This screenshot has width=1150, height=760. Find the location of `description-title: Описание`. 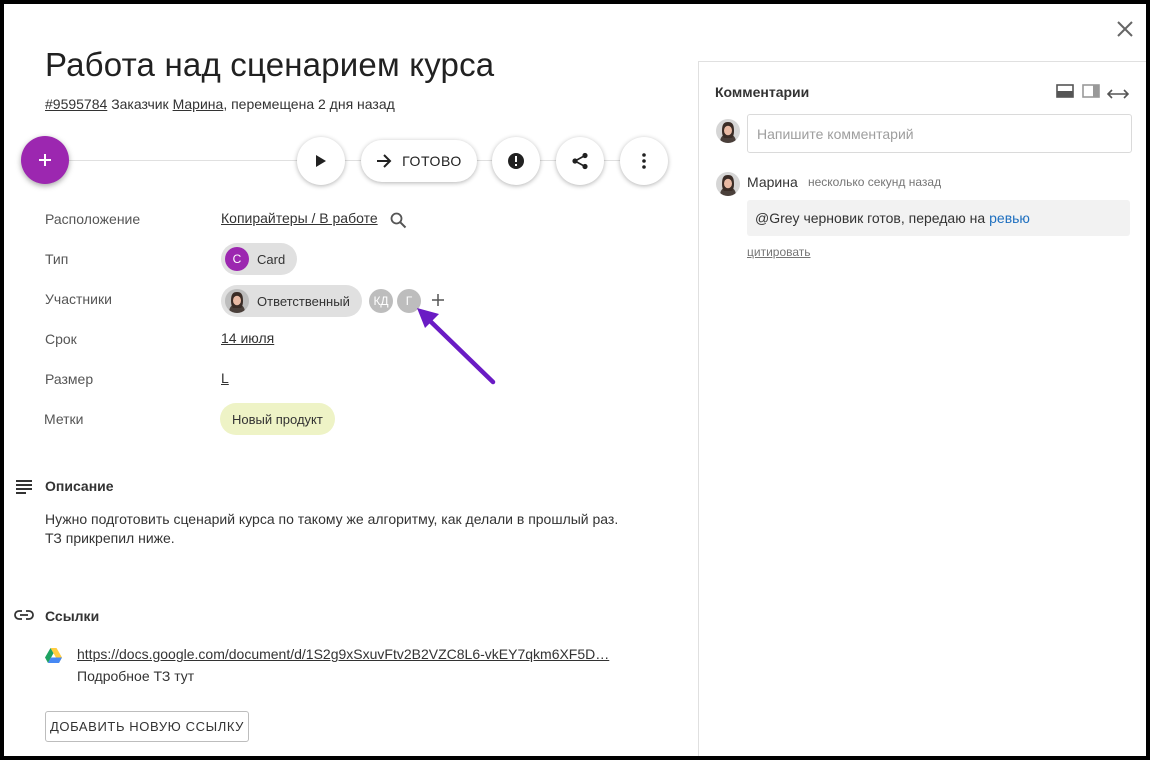

description-title: Описание is located at coordinates (79, 486).